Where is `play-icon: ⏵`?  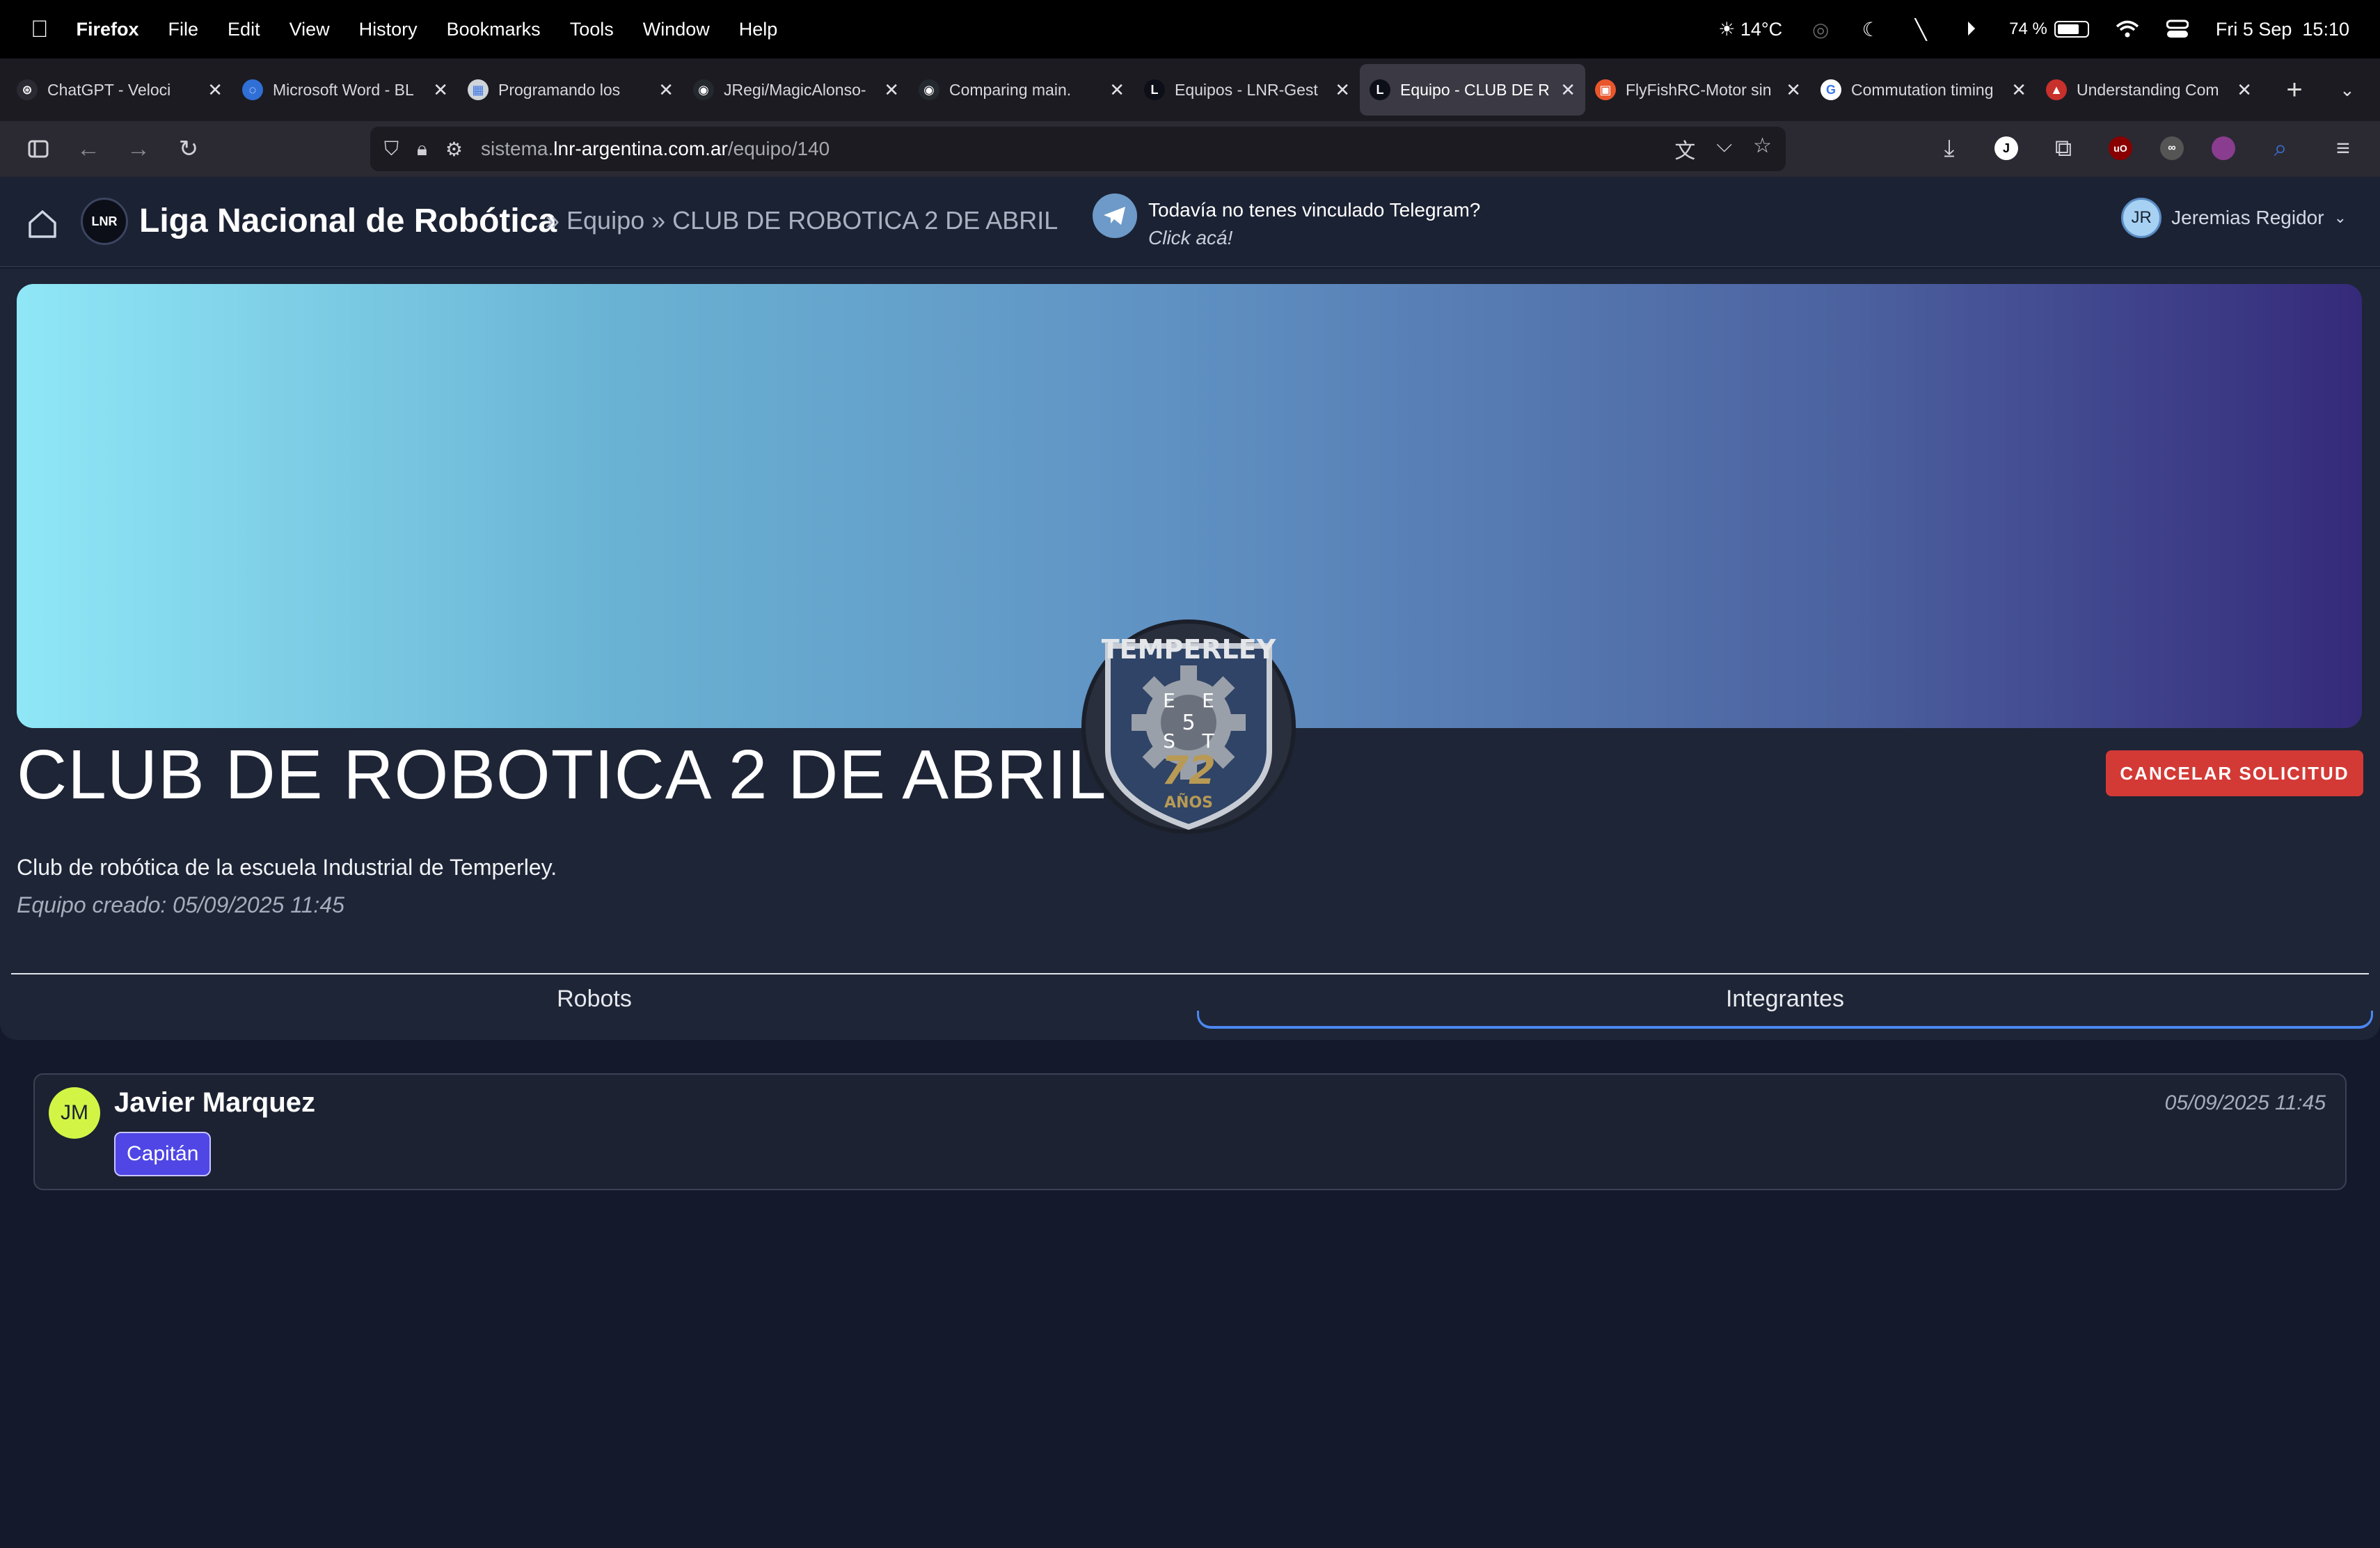 play-icon: ⏵ is located at coordinates (1971, 29).